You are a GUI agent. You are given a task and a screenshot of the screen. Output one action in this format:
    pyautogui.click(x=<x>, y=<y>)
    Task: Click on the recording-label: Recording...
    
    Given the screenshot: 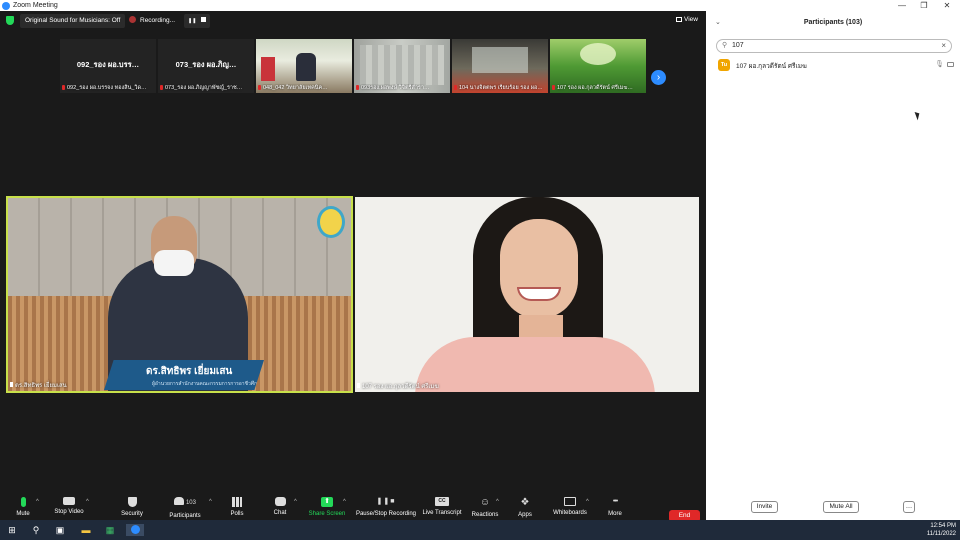 What is the action you would take?
    pyautogui.click(x=158, y=20)
    